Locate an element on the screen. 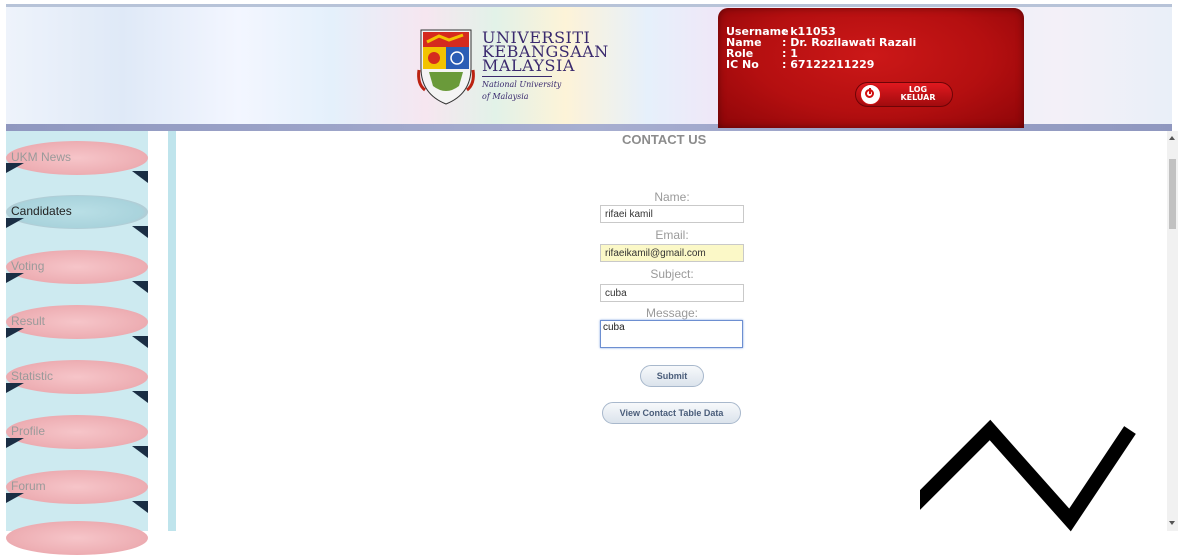  sidebar-item-result: Result is located at coordinates (77, 322).